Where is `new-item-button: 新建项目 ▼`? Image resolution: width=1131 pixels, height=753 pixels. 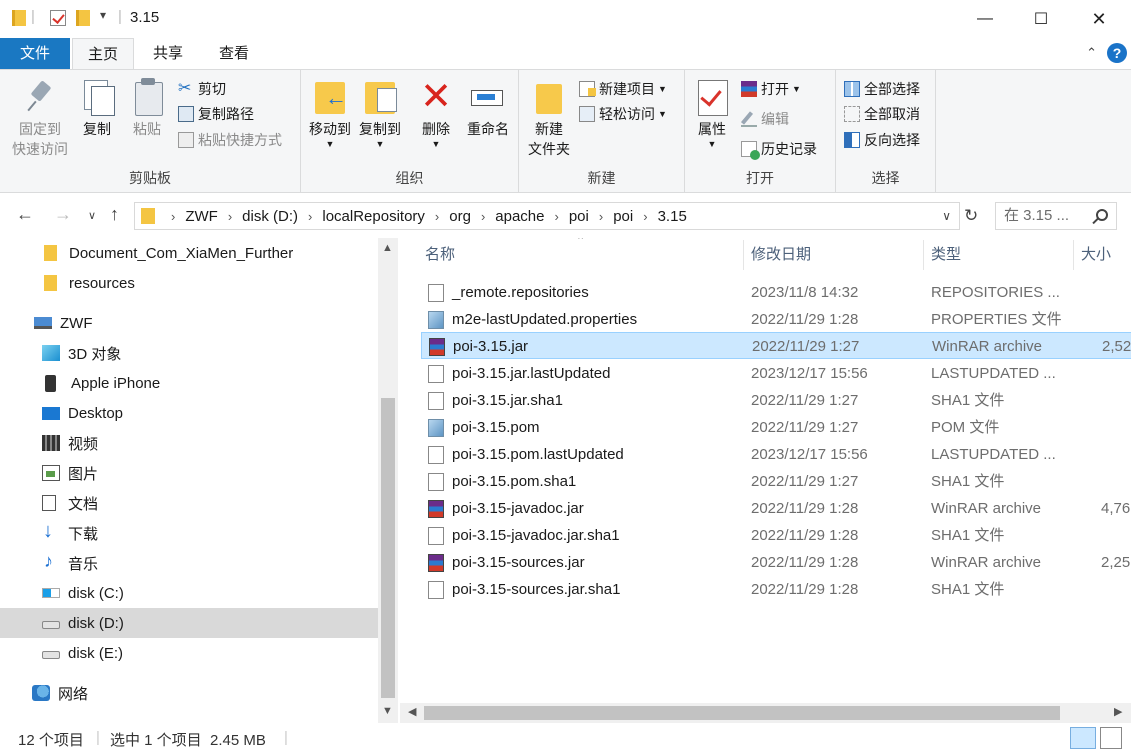
new-item-button: 新建项目 ▼ is located at coordinates (623, 89).